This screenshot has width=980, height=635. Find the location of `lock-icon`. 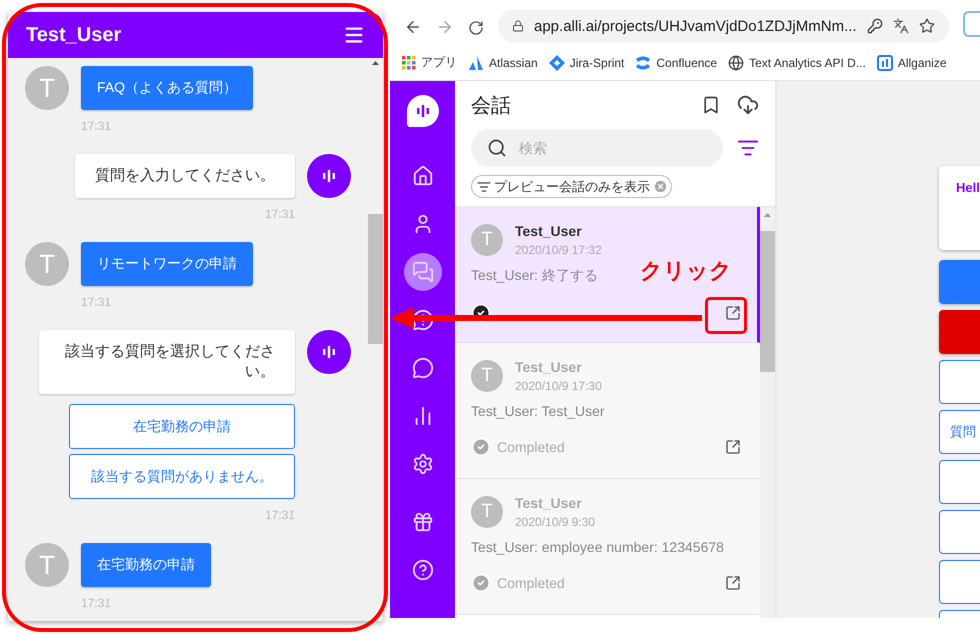

lock-icon is located at coordinates (518, 26).